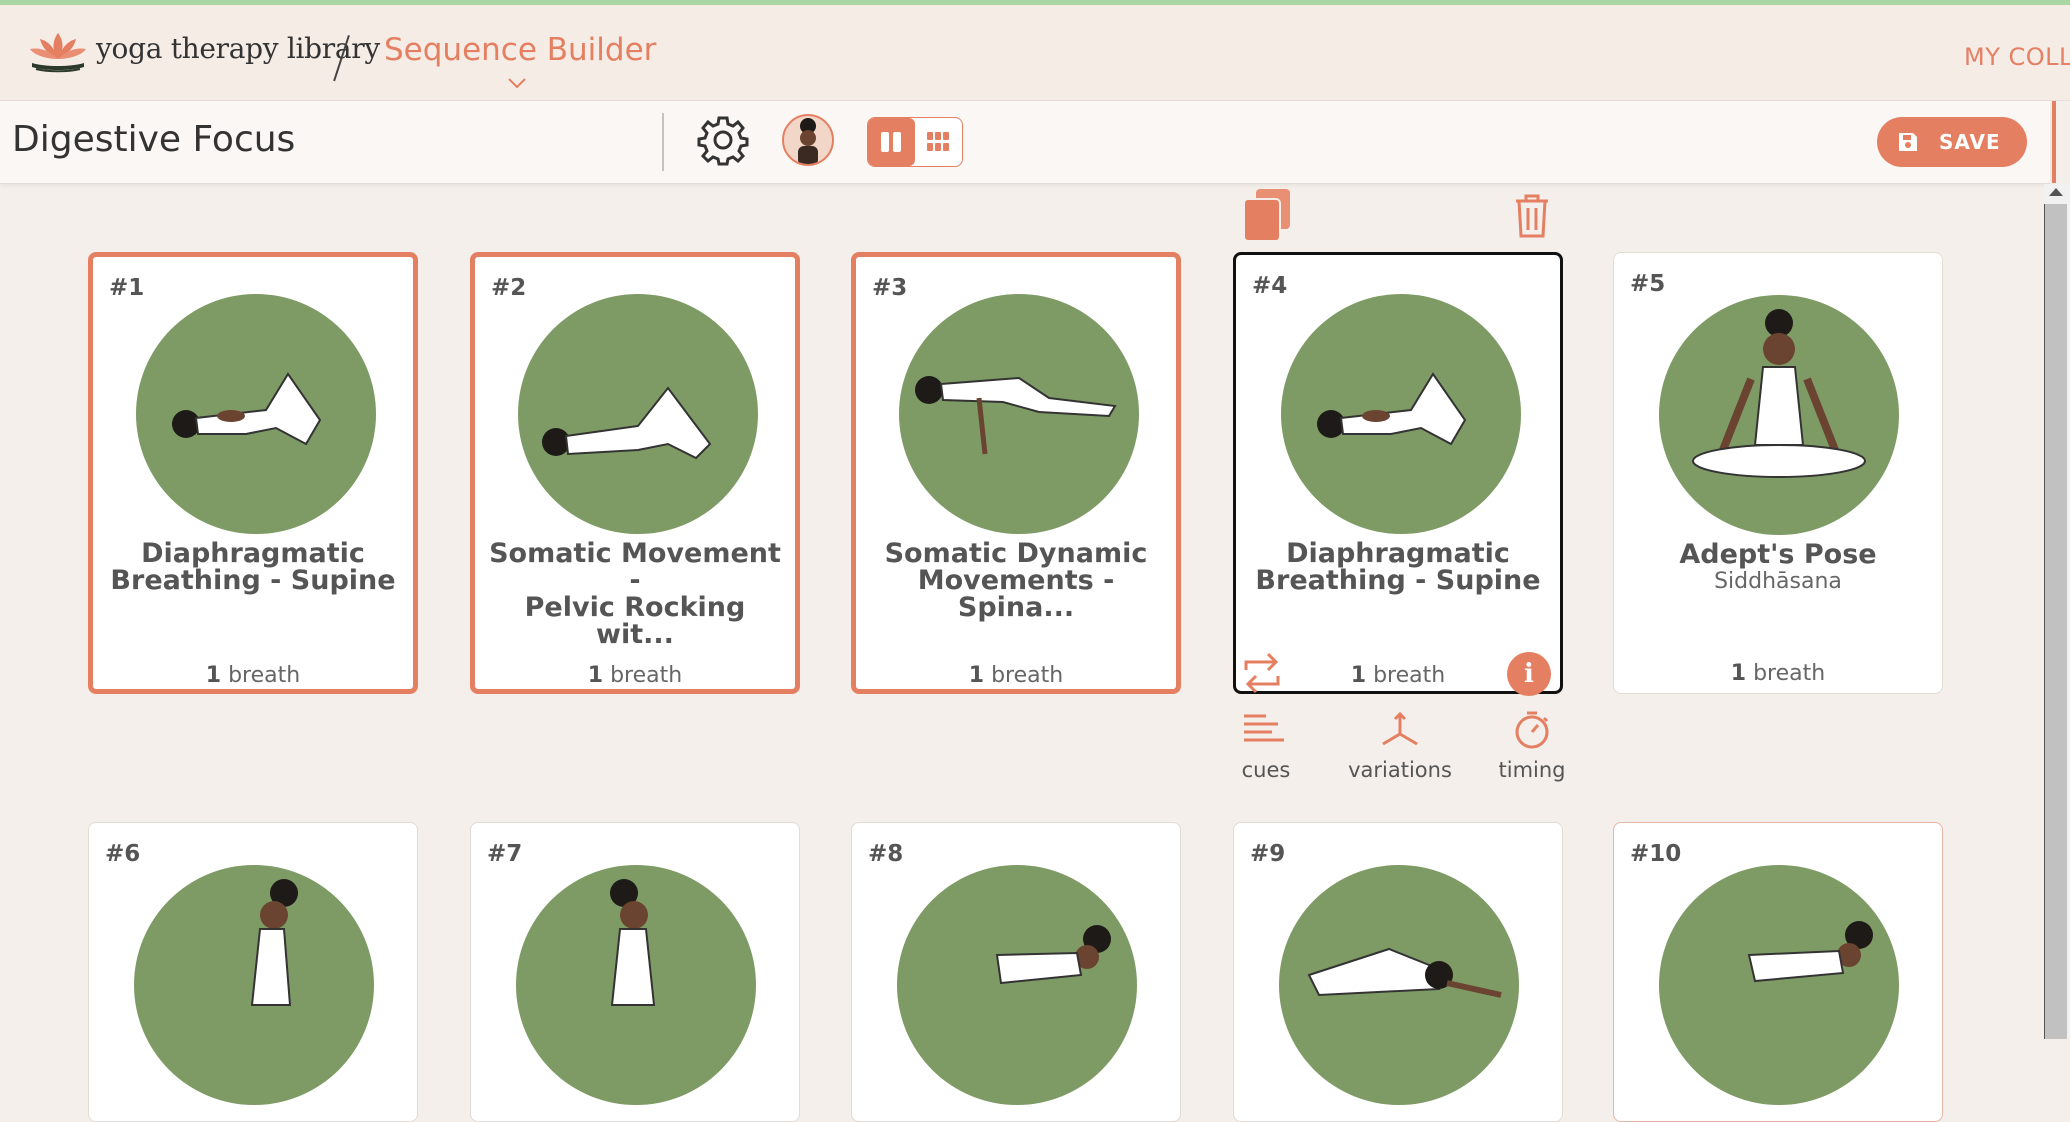  Describe the element at coordinates (2017, 57) in the screenshot. I see `my-collections-link: MY COLL` at that location.